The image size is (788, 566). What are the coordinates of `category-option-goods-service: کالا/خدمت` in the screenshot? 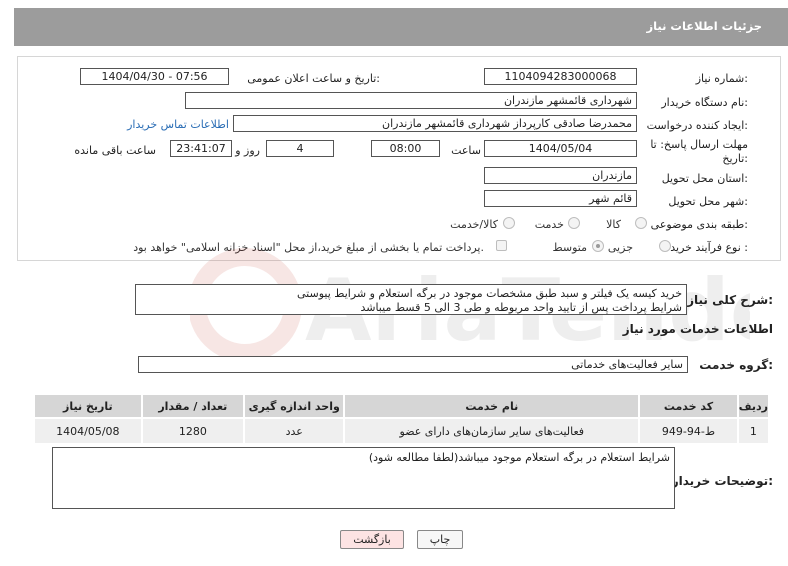 It's located at (474, 224).